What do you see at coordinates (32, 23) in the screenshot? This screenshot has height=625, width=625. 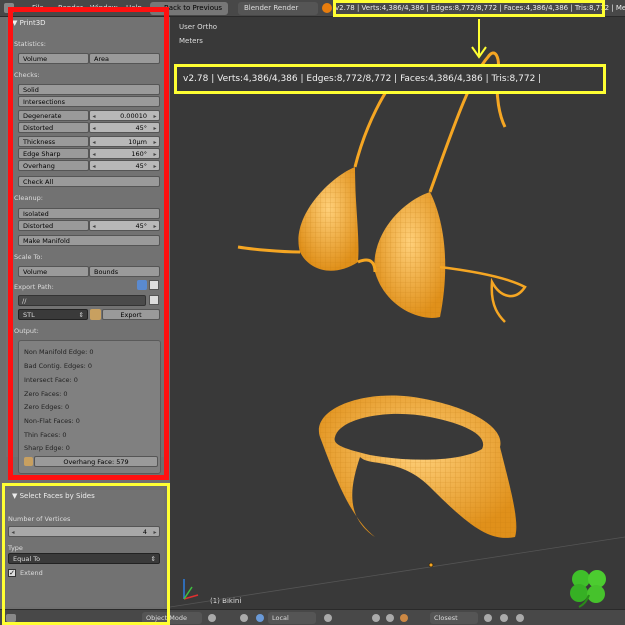 I see `print3d-title: Print3D` at bounding box center [32, 23].